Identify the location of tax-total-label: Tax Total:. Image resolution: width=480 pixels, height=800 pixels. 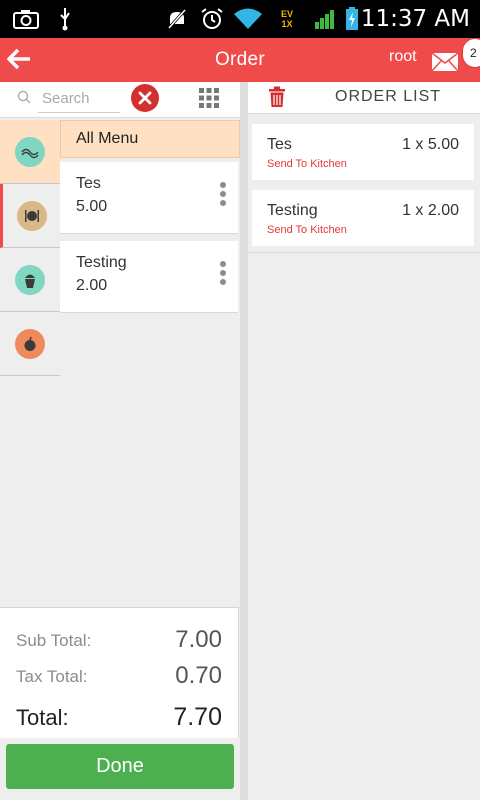
(52, 676).